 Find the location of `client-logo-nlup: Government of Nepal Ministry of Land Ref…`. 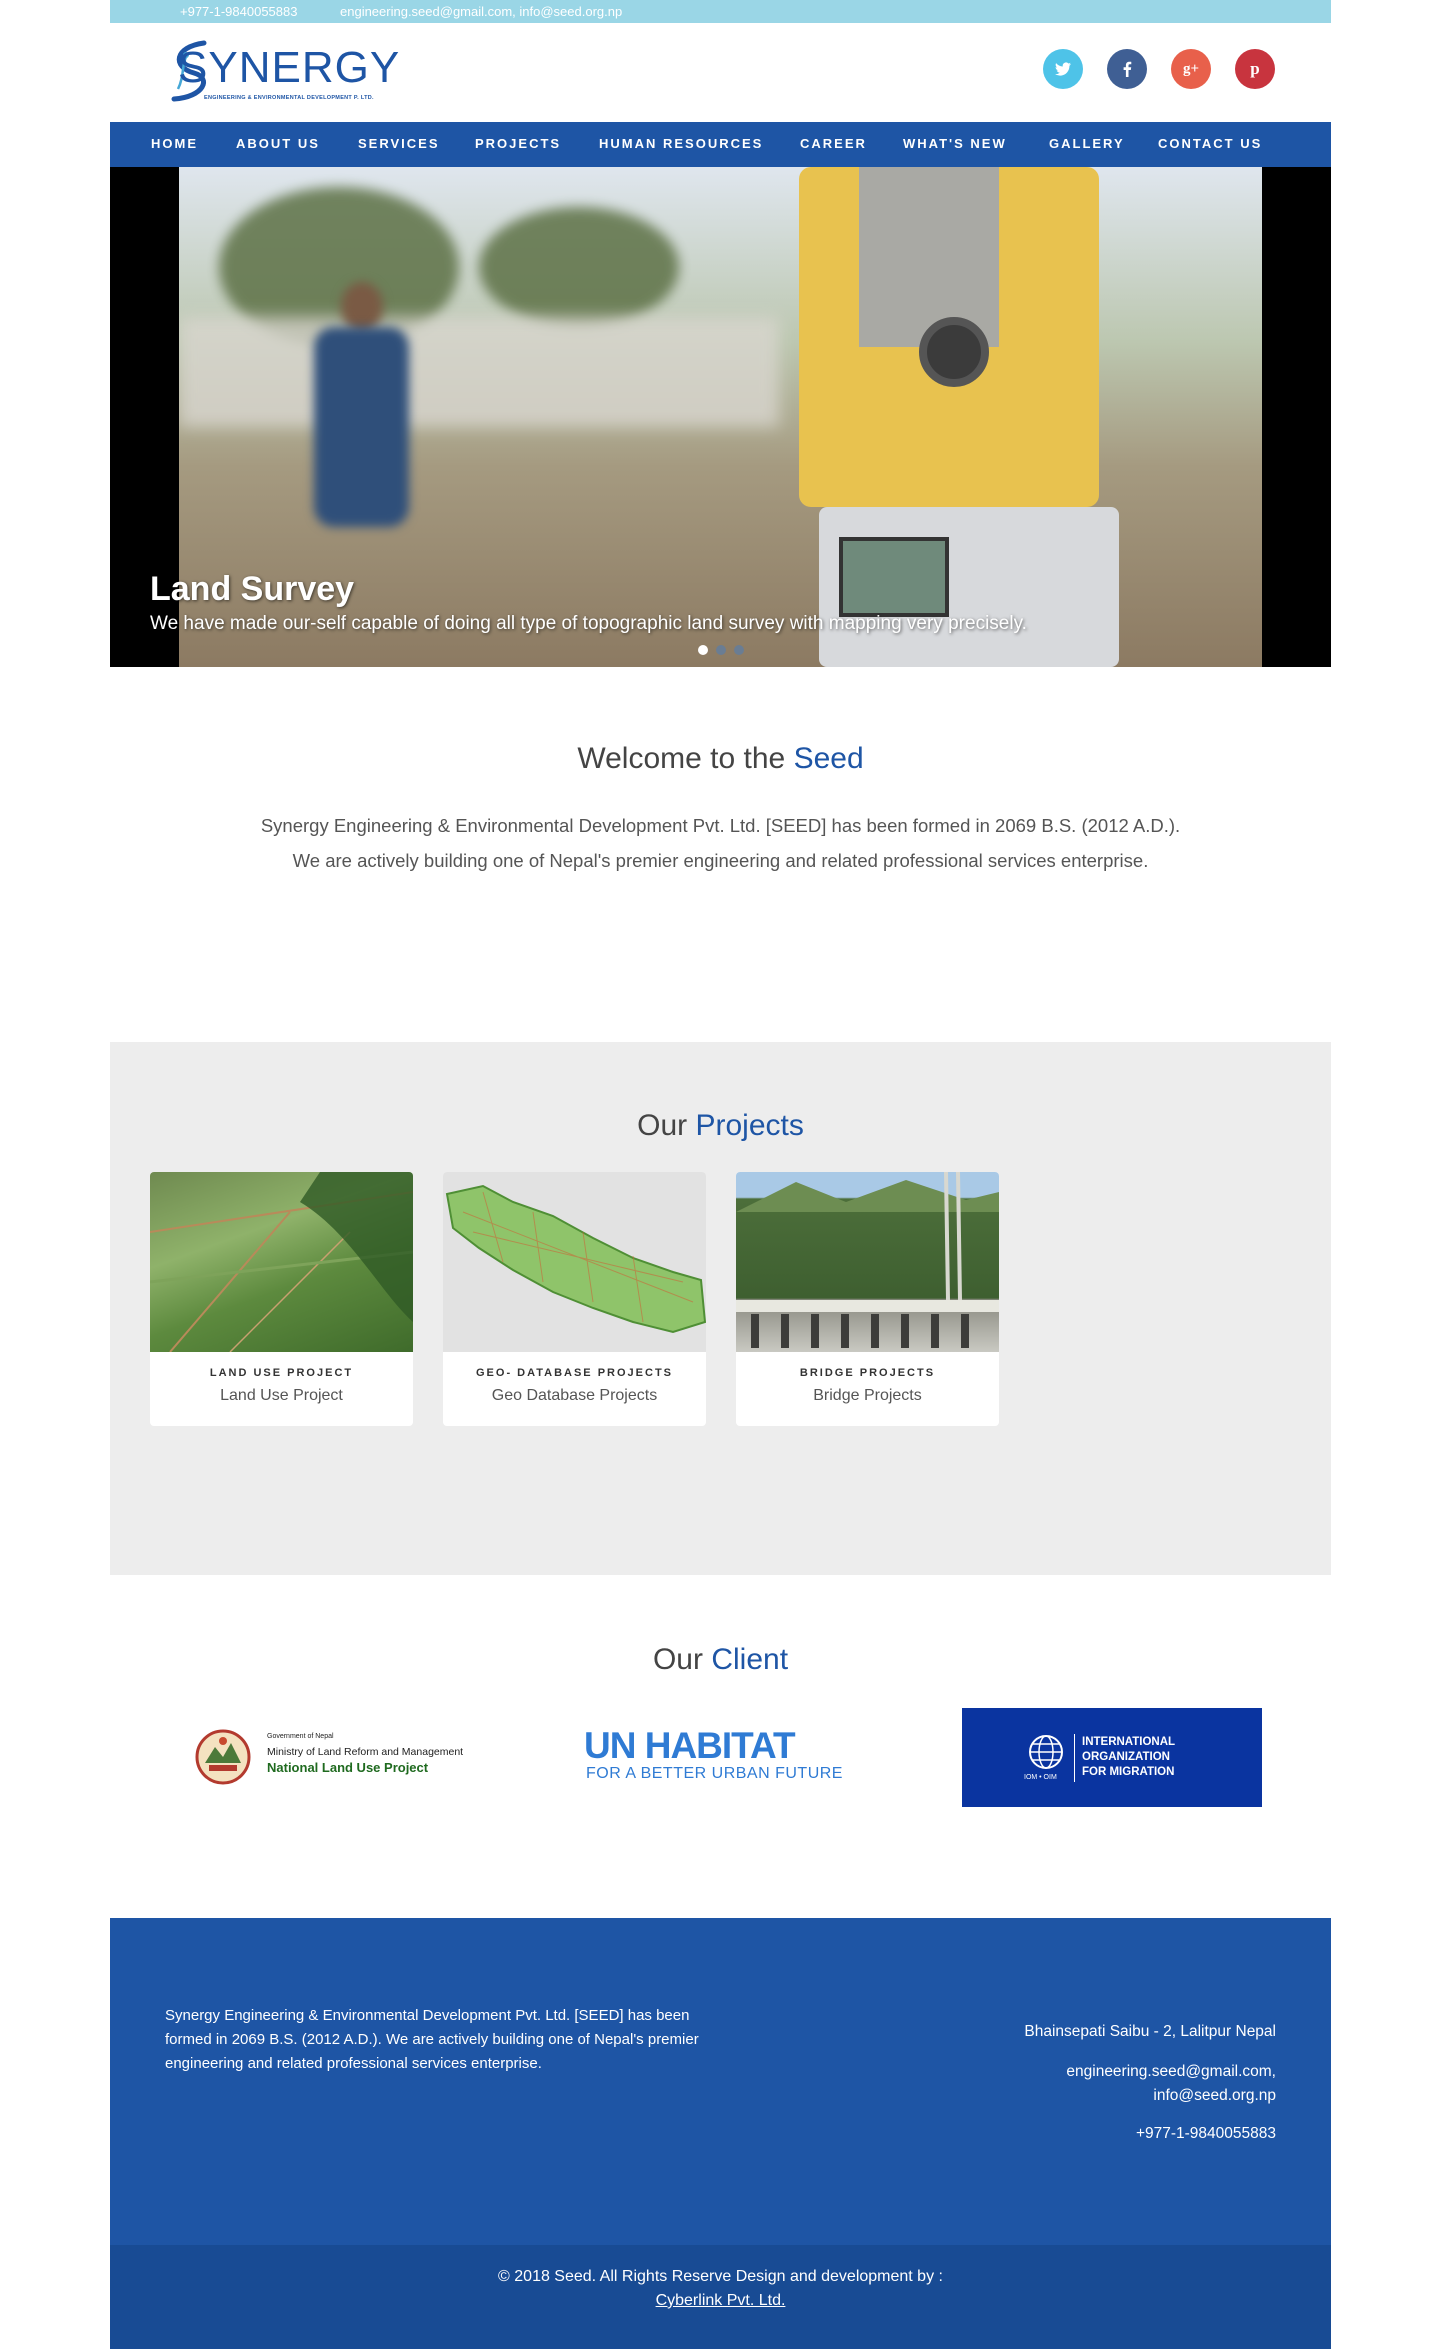

client-logo-nlup: Government of Nepal Ministry of Land Ref… is located at coordinates (345, 1757).